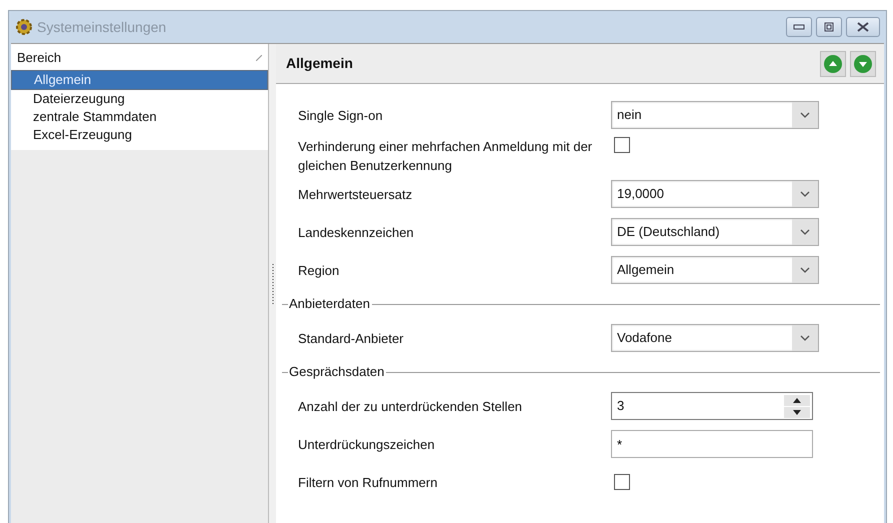  Describe the element at coordinates (715, 270) in the screenshot. I see `dropdown-field: Allgemein` at that location.